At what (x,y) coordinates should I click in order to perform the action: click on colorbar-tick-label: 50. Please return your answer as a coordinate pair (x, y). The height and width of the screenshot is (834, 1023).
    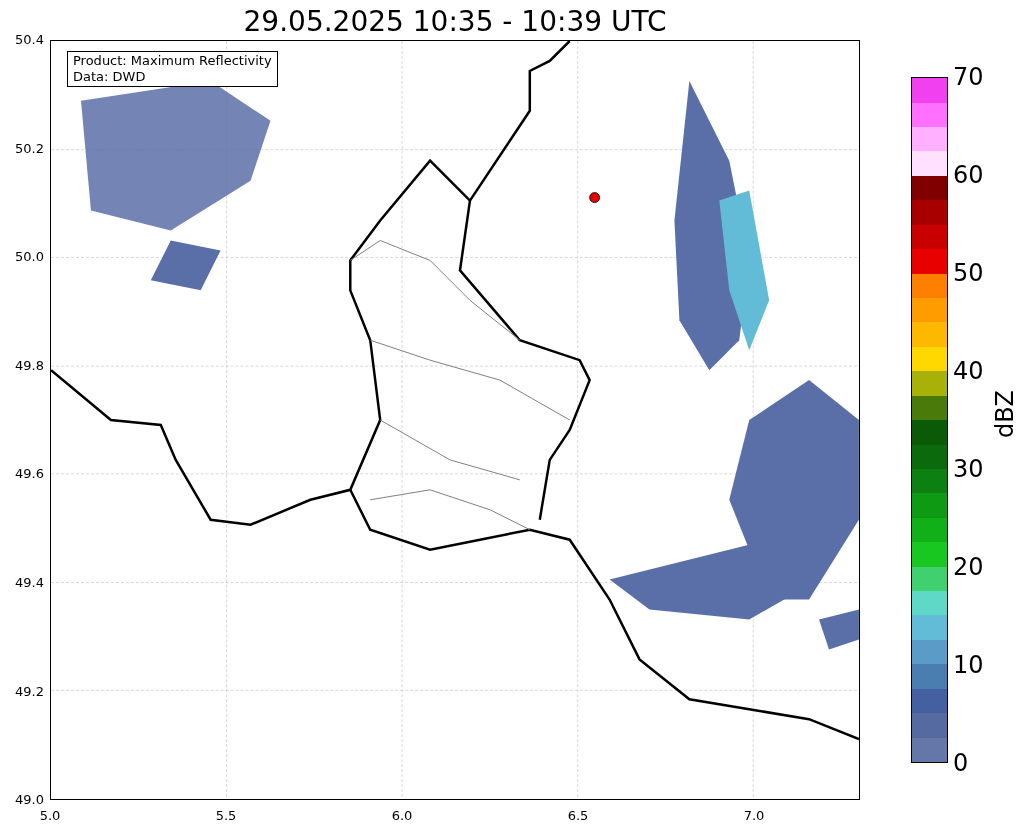
    Looking at the image, I should click on (968, 273).